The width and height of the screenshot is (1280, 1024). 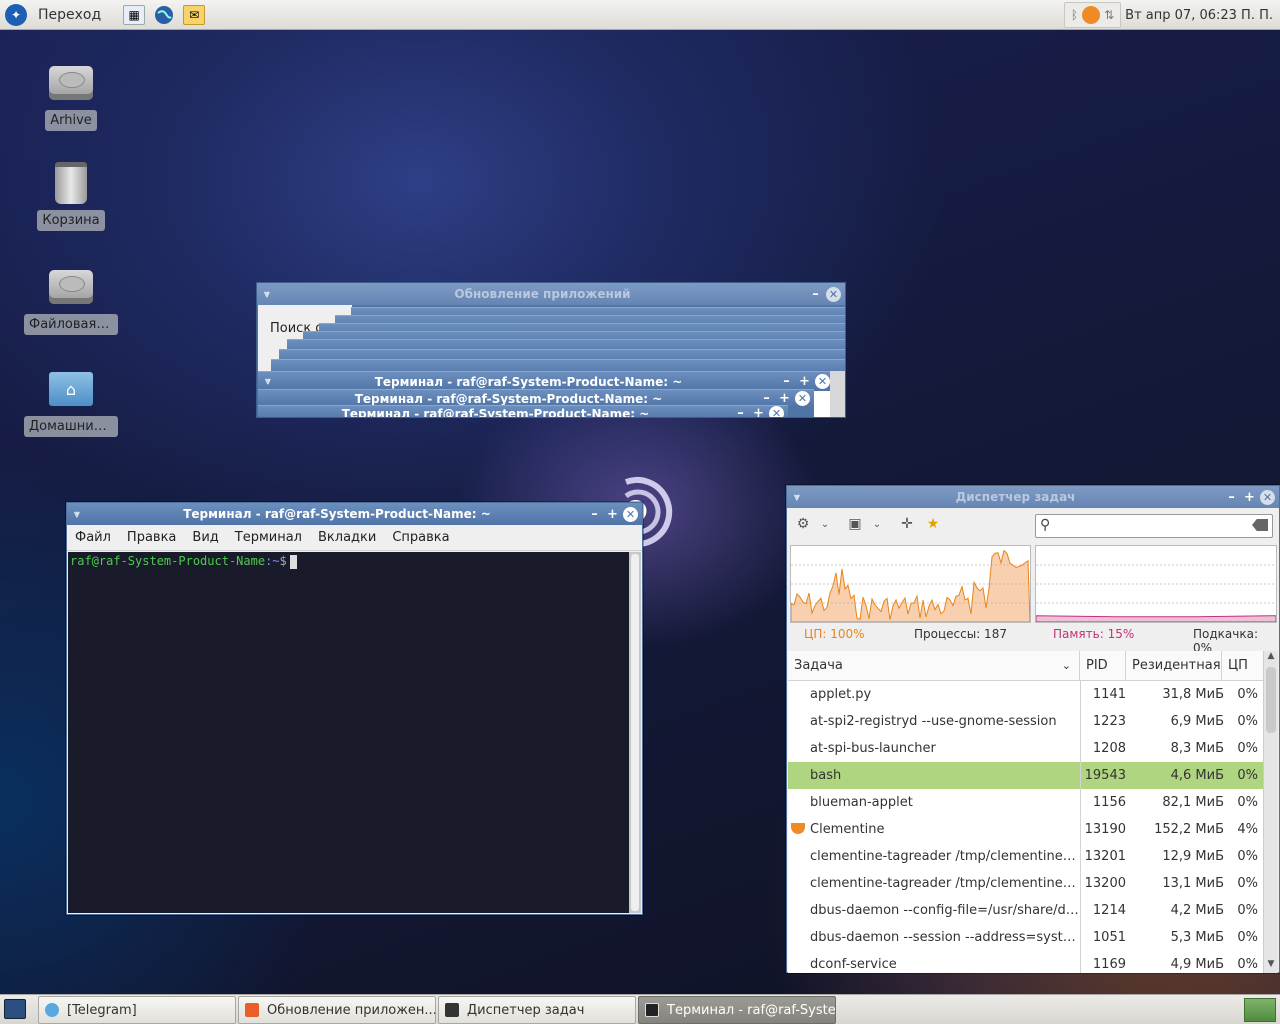 I want to click on bluetooth-icon: ᛒ, so click(x=1074, y=15).